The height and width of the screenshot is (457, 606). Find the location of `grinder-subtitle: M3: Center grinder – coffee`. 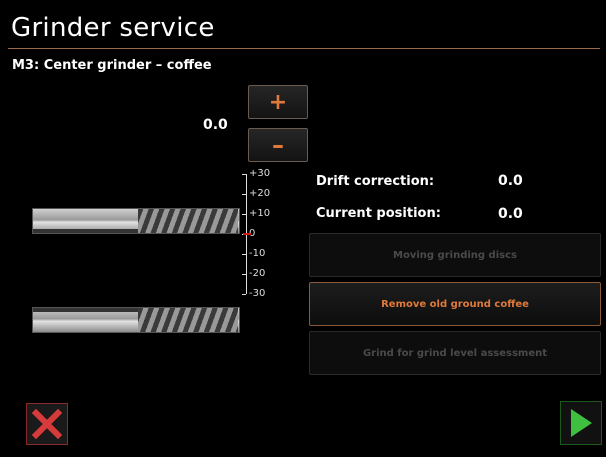

grinder-subtitle: M3: Center grinder – coffee is located at coordinates (112, 65).